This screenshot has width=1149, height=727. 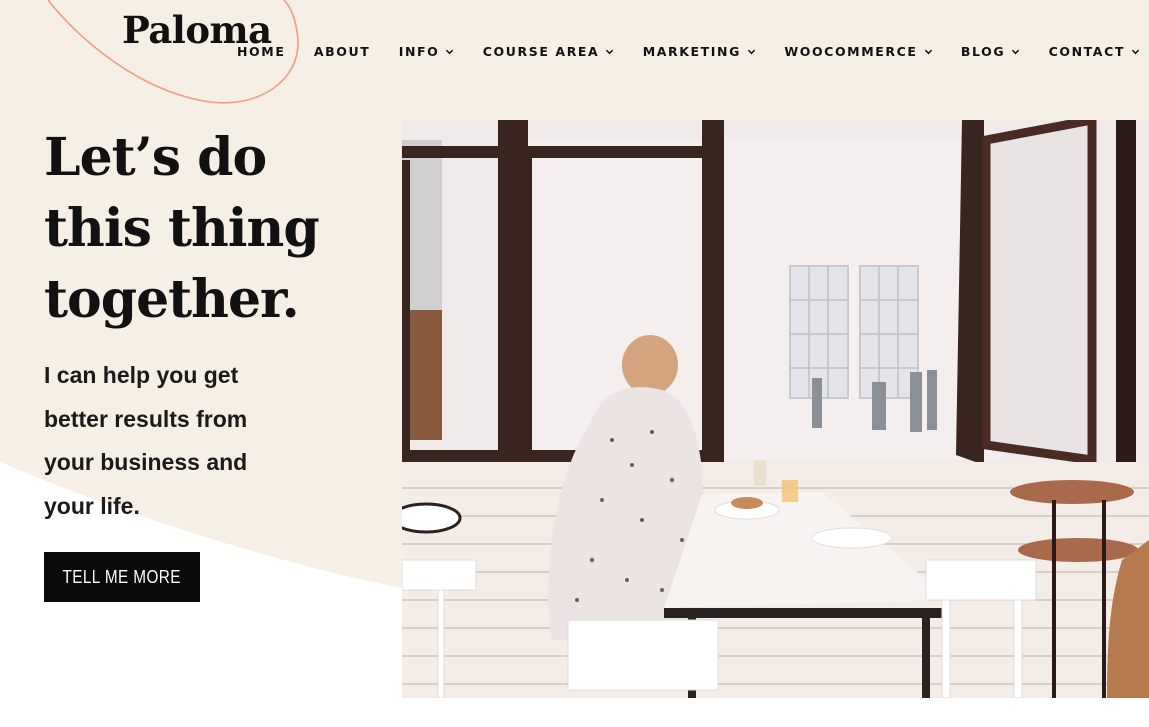 I want to click on nav-item-label: BLOG, so click(x=983, y=51).